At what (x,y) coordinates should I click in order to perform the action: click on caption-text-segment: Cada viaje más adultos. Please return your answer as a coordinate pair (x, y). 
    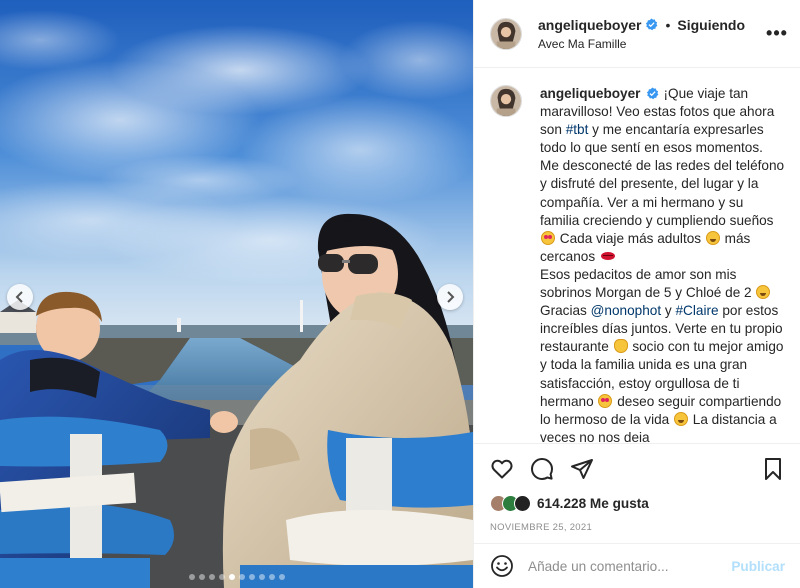
    Looking at the image, I should click on (630, 238).